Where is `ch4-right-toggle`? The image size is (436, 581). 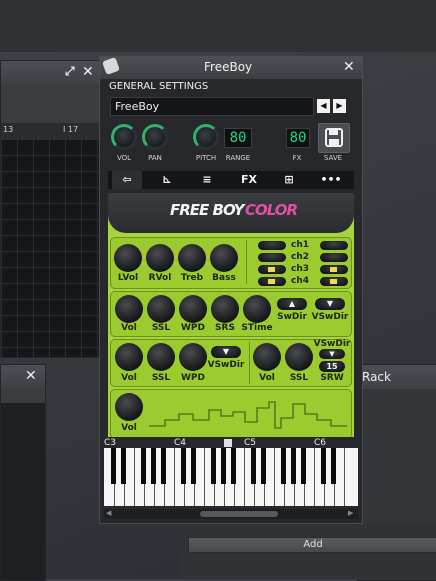 ch4-right-toggle is located at coordinates (334, 281).